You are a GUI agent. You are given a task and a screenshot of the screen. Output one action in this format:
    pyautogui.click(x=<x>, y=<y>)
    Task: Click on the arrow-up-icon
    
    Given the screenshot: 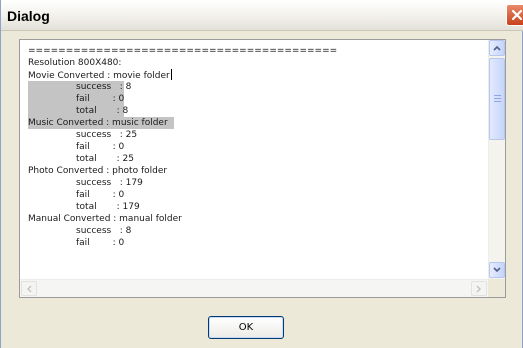 What is the action you would take?
    pyautogui.click(x=497, y=48)
    